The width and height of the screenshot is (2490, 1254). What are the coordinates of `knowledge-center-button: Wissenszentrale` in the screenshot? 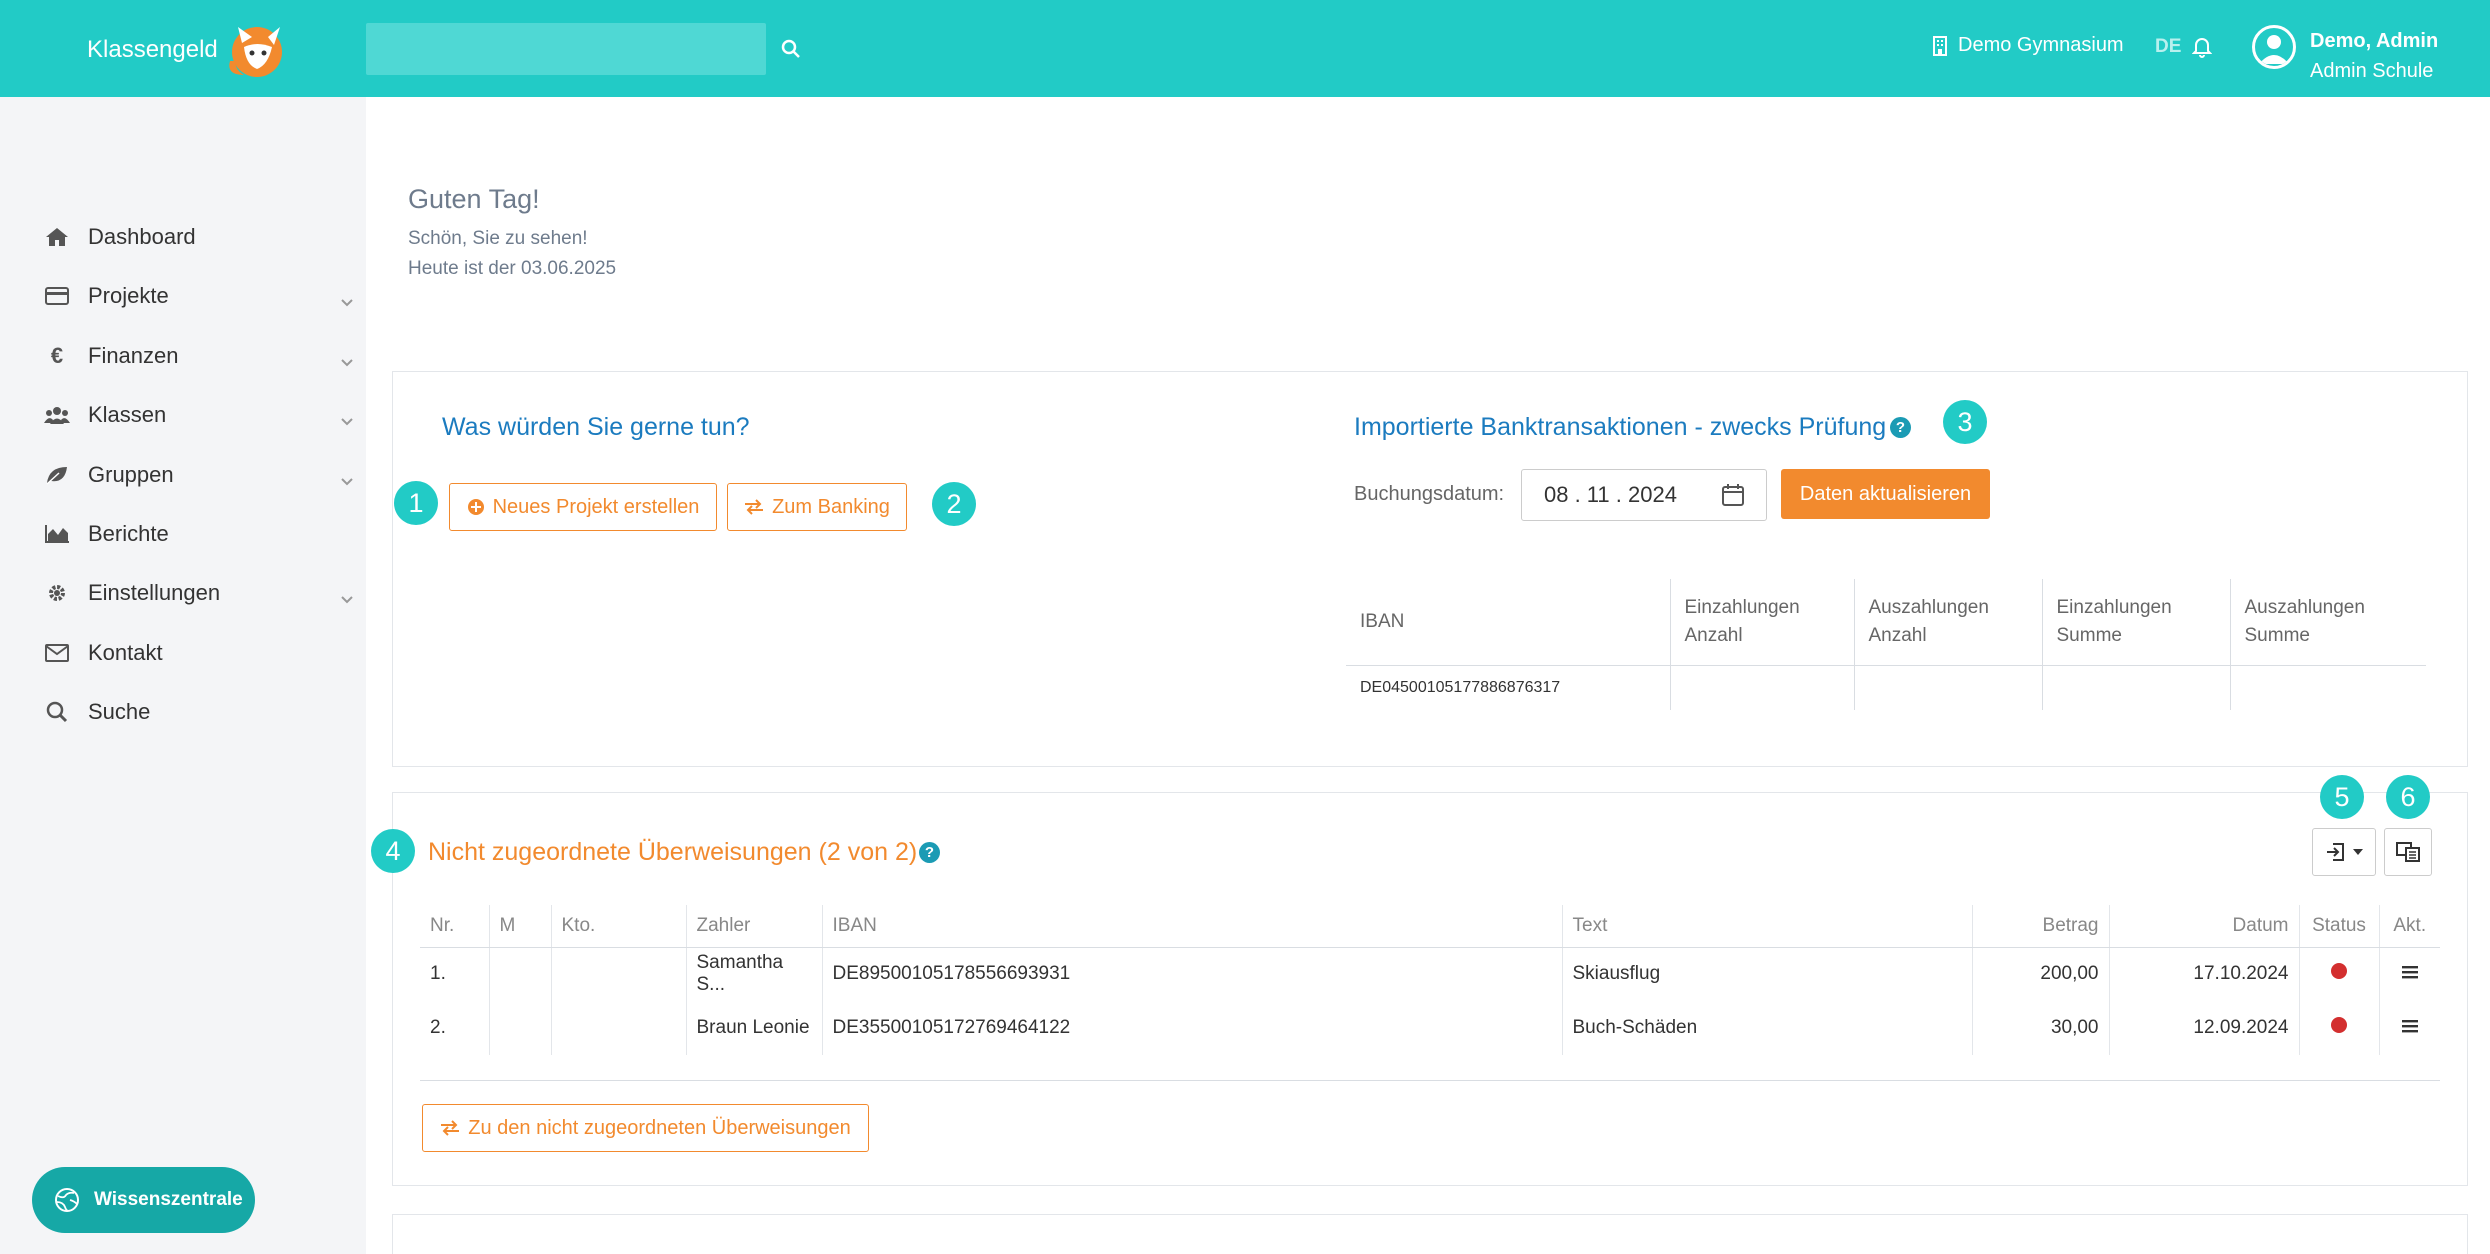 It's located at (143, 1200).